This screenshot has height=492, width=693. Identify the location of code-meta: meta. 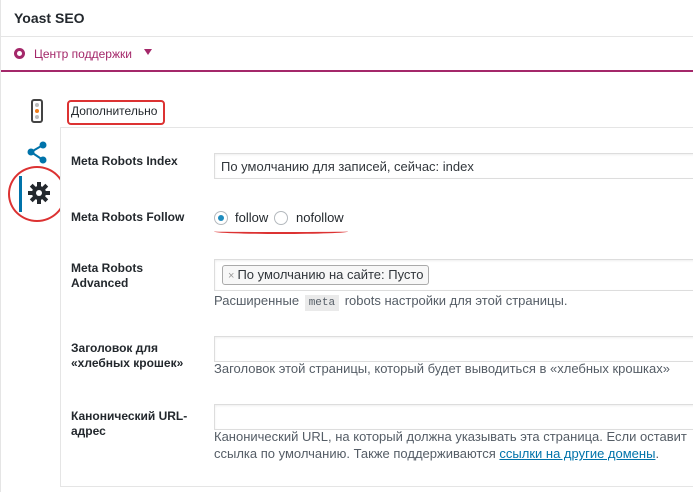
(322, 303).